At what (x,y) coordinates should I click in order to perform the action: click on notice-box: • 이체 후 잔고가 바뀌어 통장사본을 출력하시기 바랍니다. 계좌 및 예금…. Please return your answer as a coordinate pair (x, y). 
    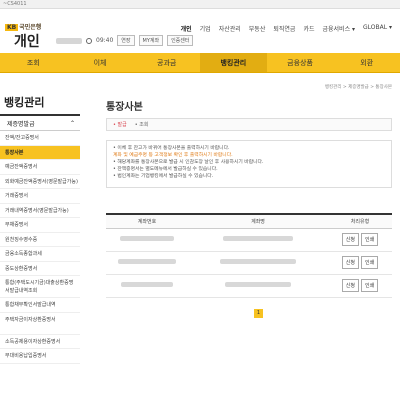
    Looking at the image, I should click on (249, 164).